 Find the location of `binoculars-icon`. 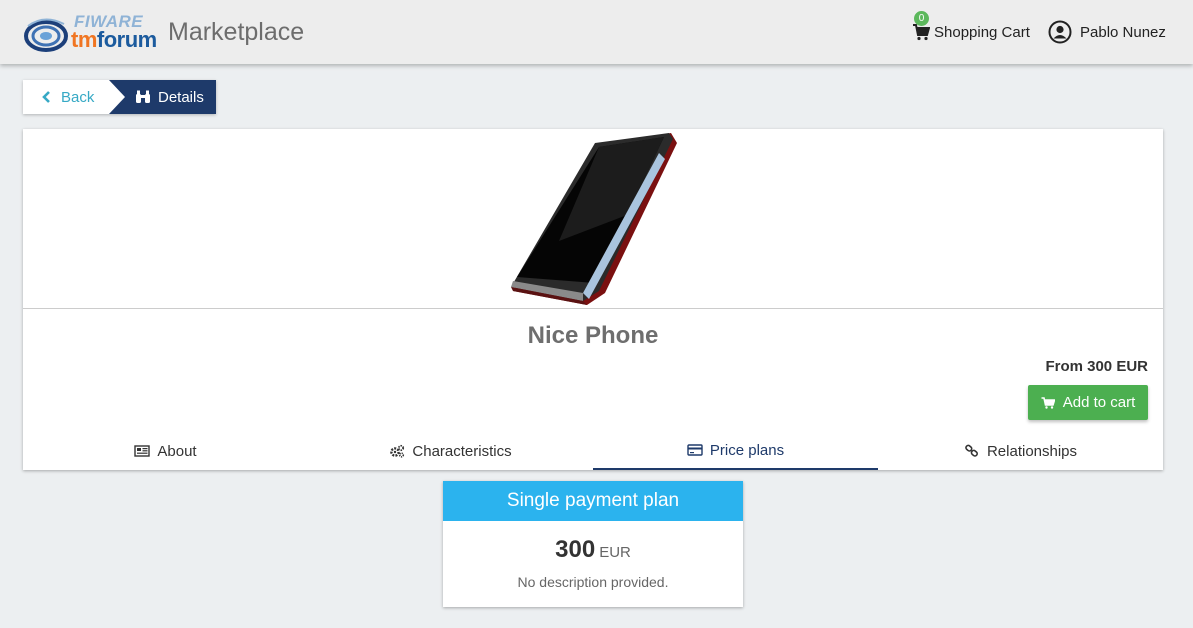

binoculars-icon is located at coordinates (143, 96).